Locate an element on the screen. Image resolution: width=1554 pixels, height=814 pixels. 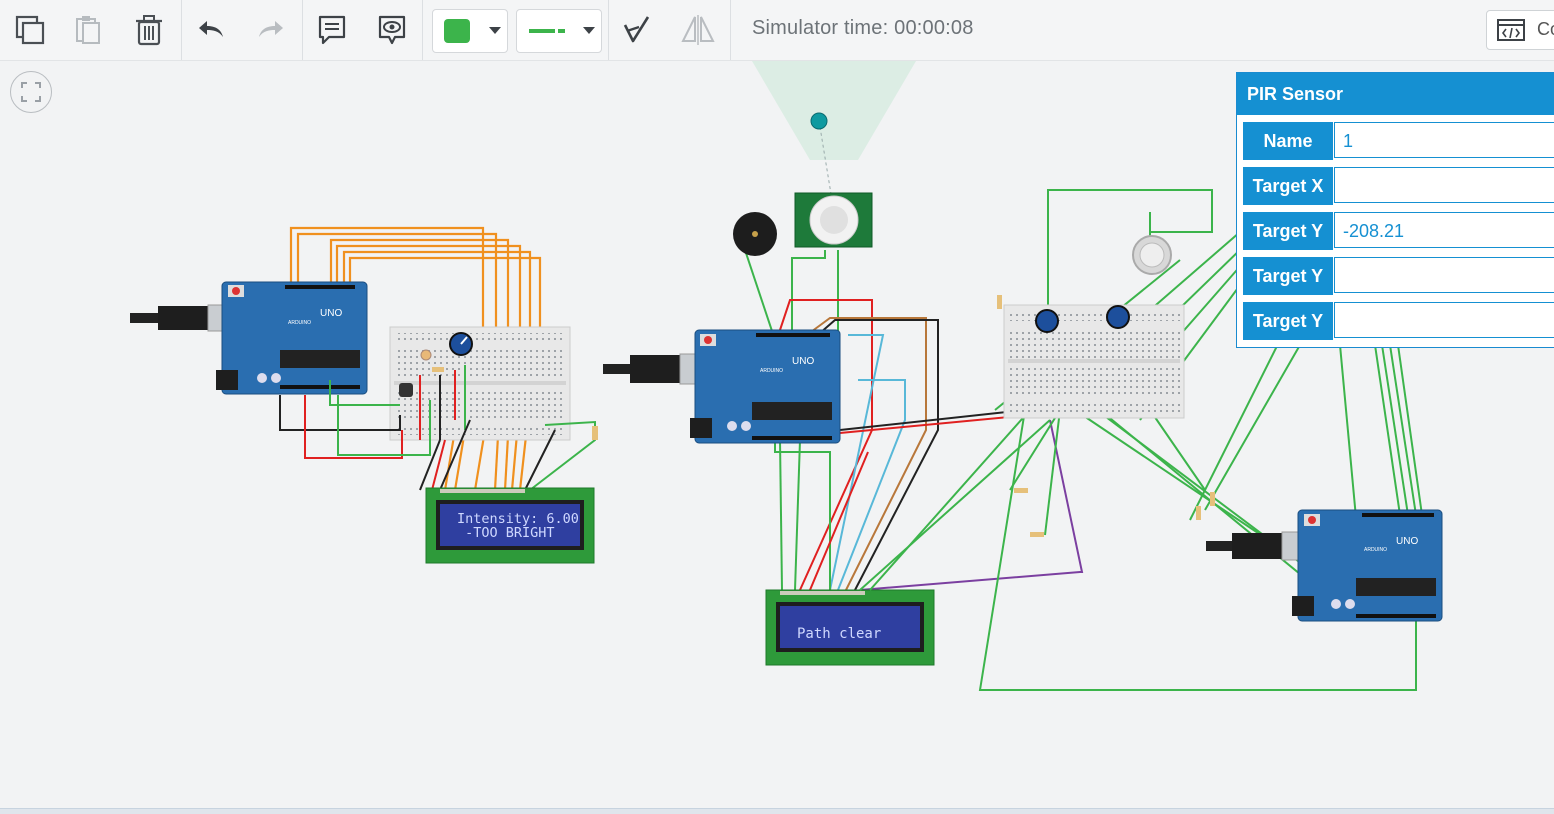
undo-icon is located at coordinates (212, 30).